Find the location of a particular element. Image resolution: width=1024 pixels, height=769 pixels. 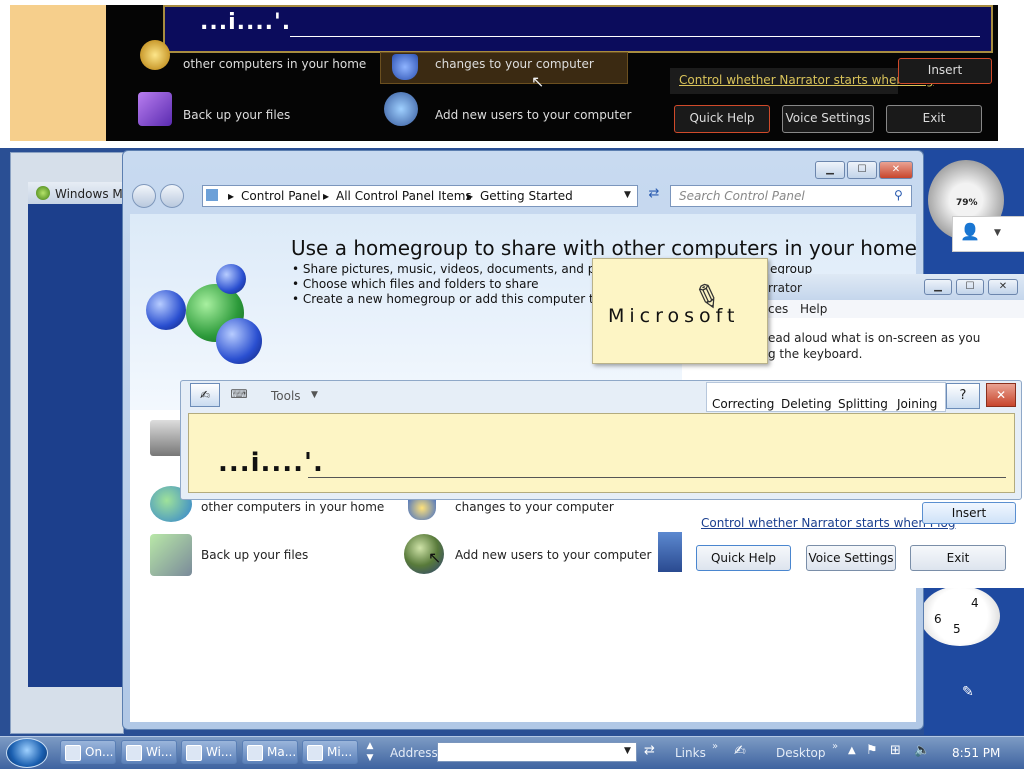

breadcrumb-all-items: All Control Panel Items is located at coordinates (404, 196).